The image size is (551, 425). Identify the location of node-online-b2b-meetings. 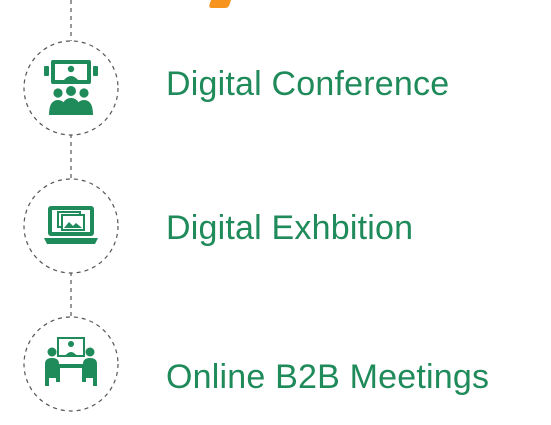
(71, 364).